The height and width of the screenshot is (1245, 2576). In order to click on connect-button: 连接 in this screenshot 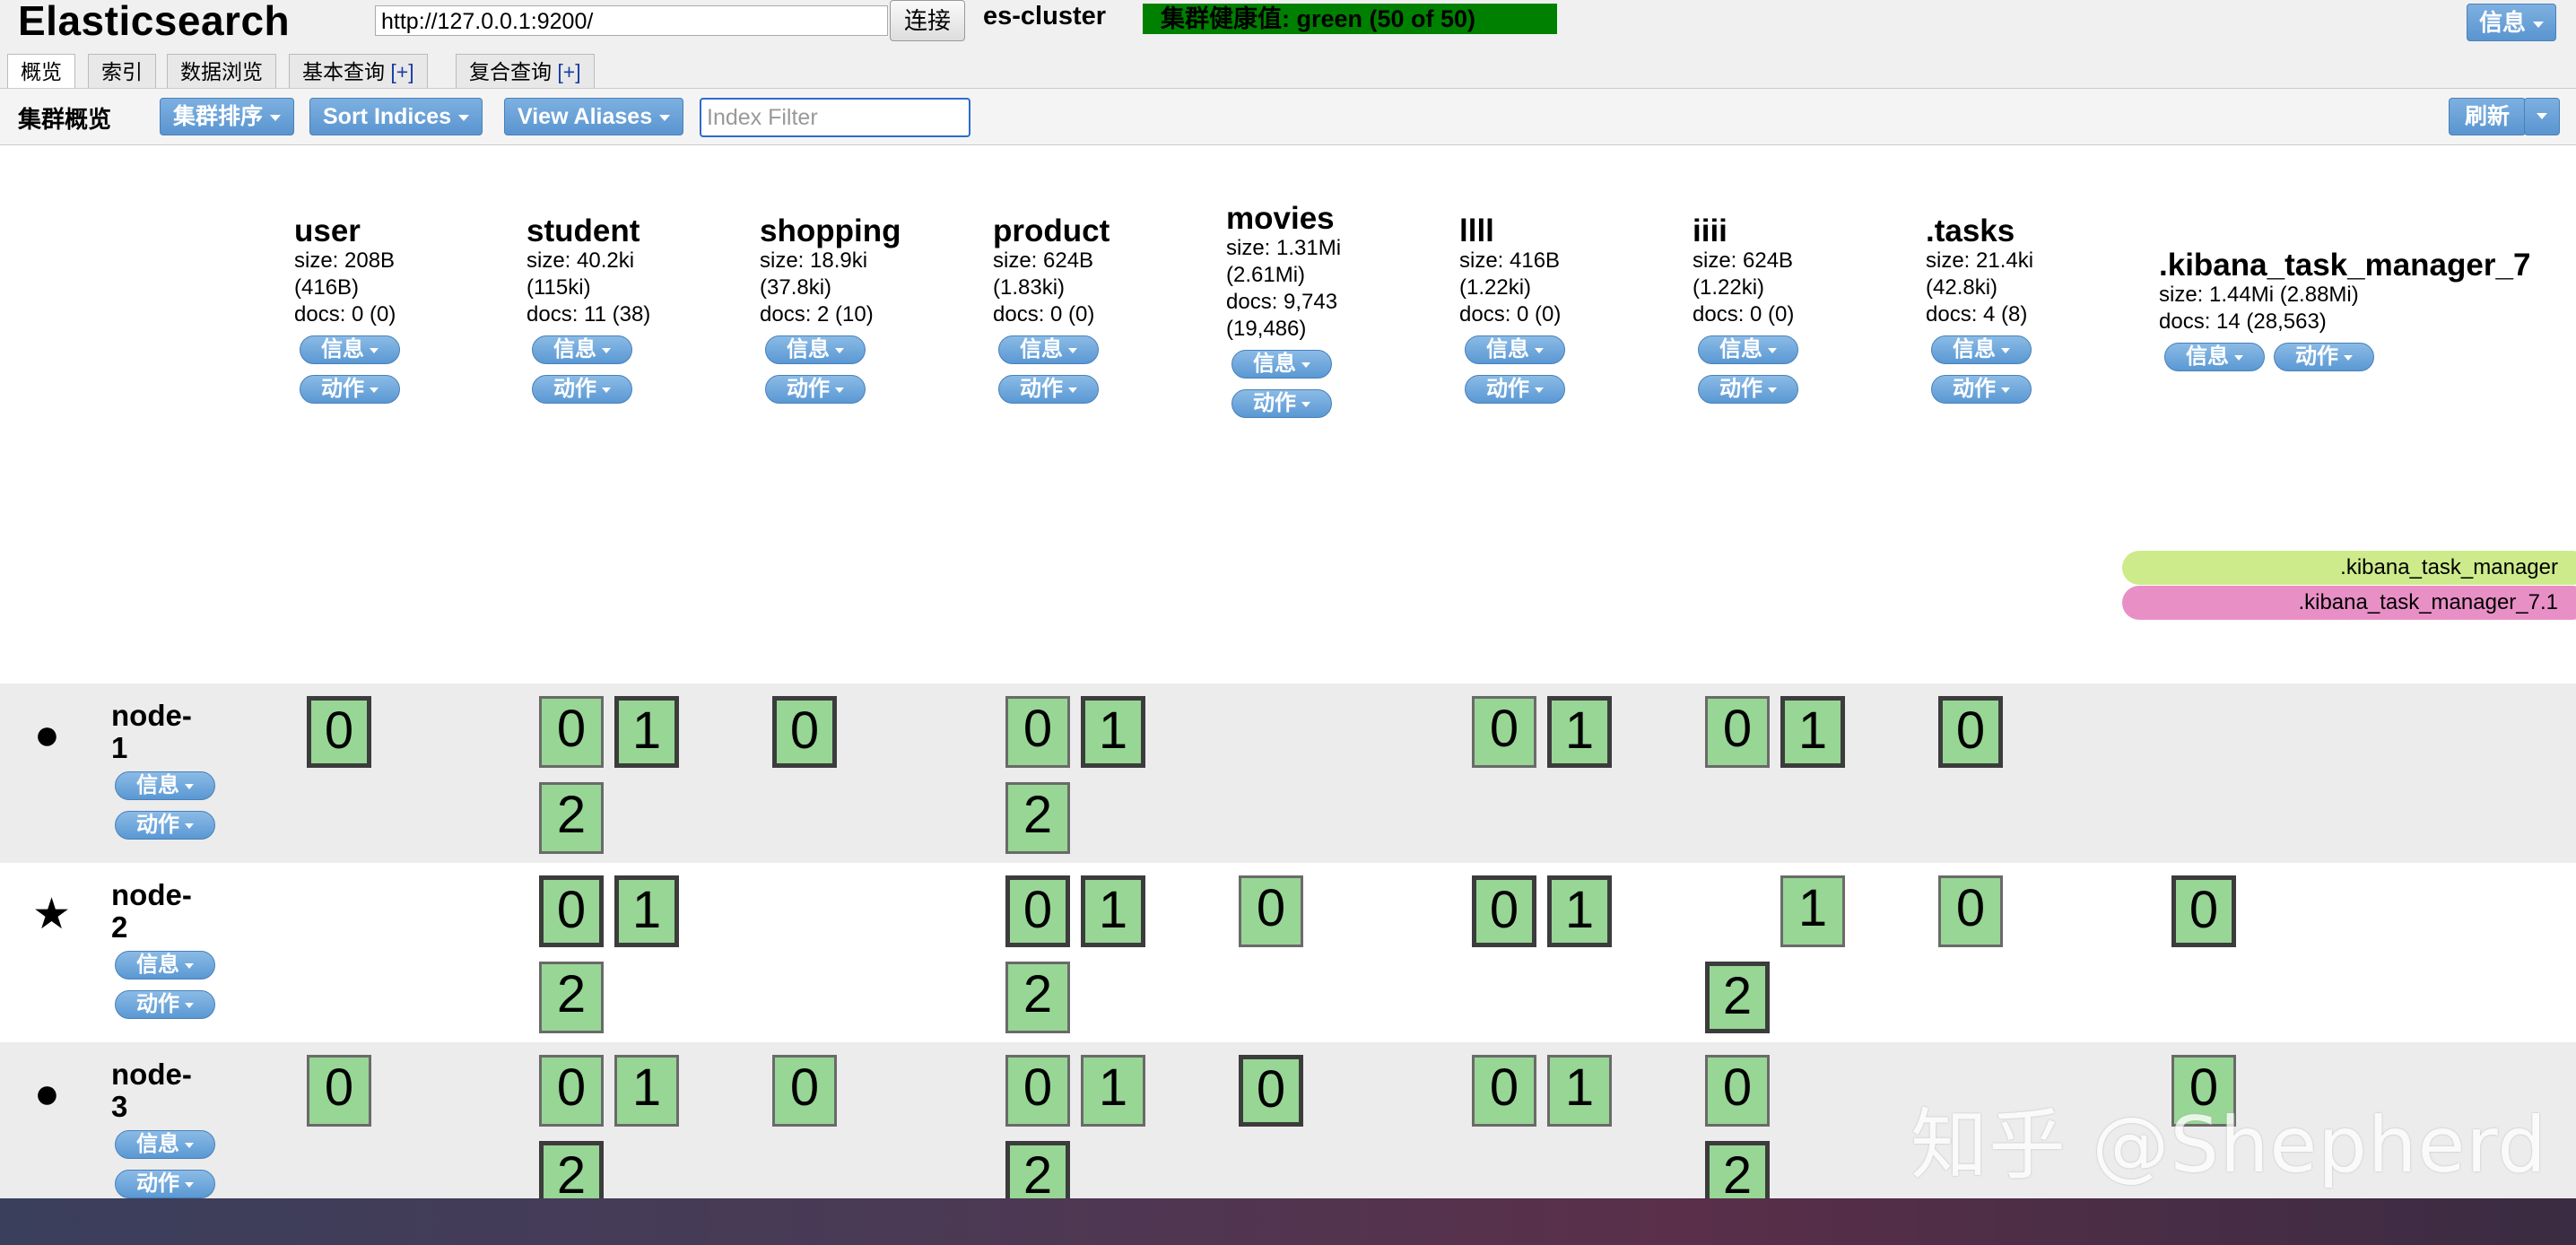, I will do `click(927, 20)`.